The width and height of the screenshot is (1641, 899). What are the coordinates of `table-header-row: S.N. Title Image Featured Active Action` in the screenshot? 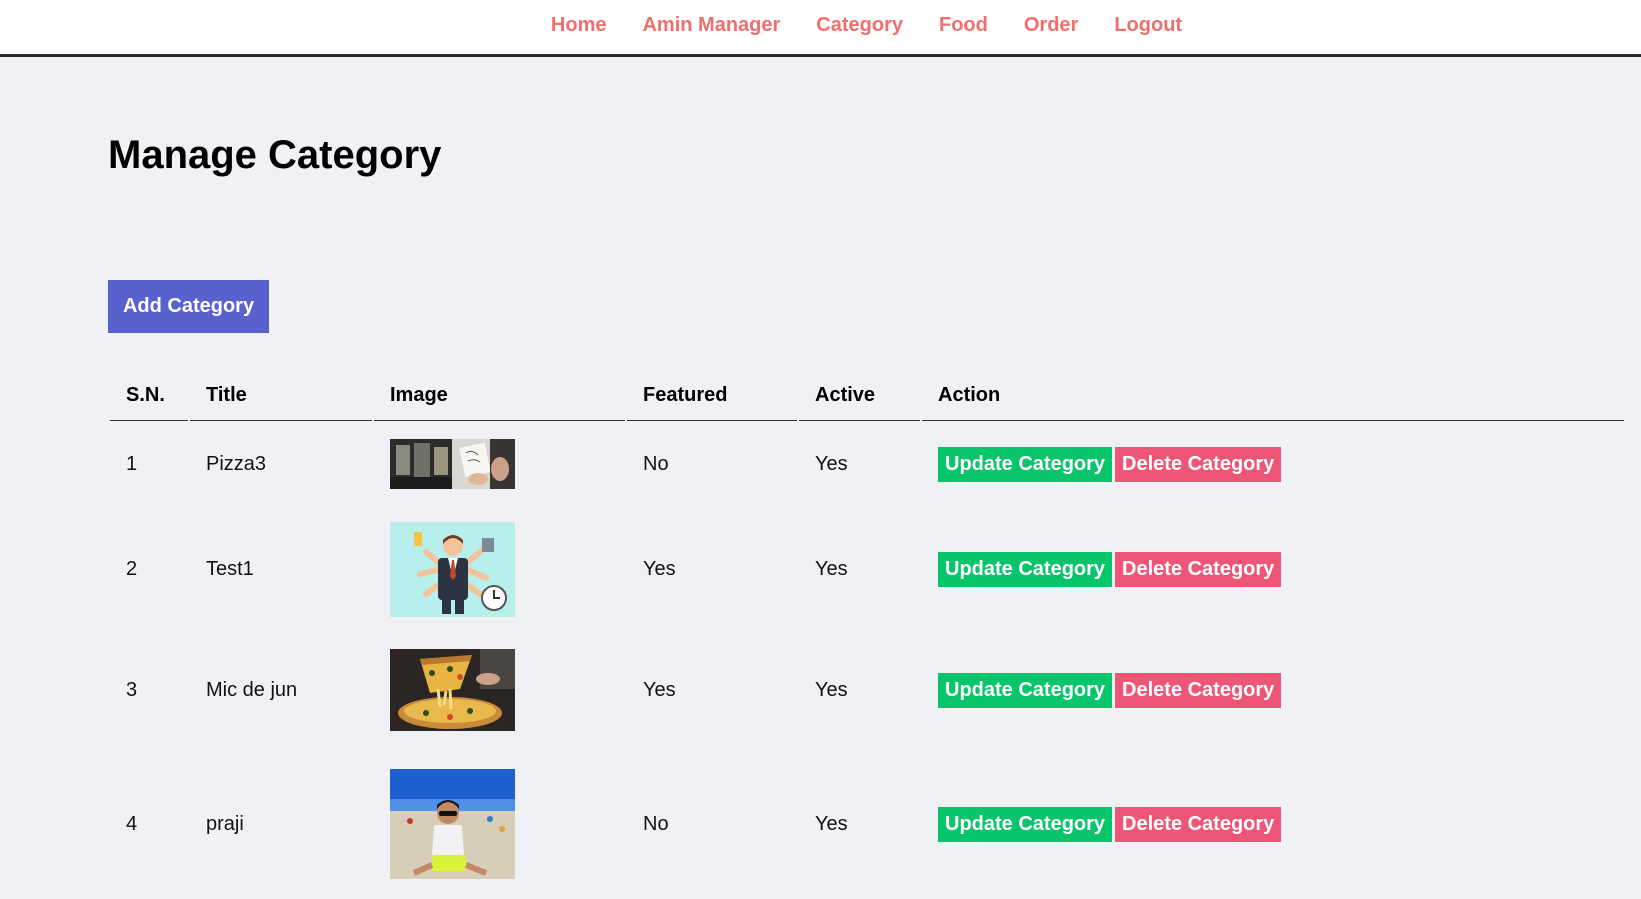 It's located at (867, 395).